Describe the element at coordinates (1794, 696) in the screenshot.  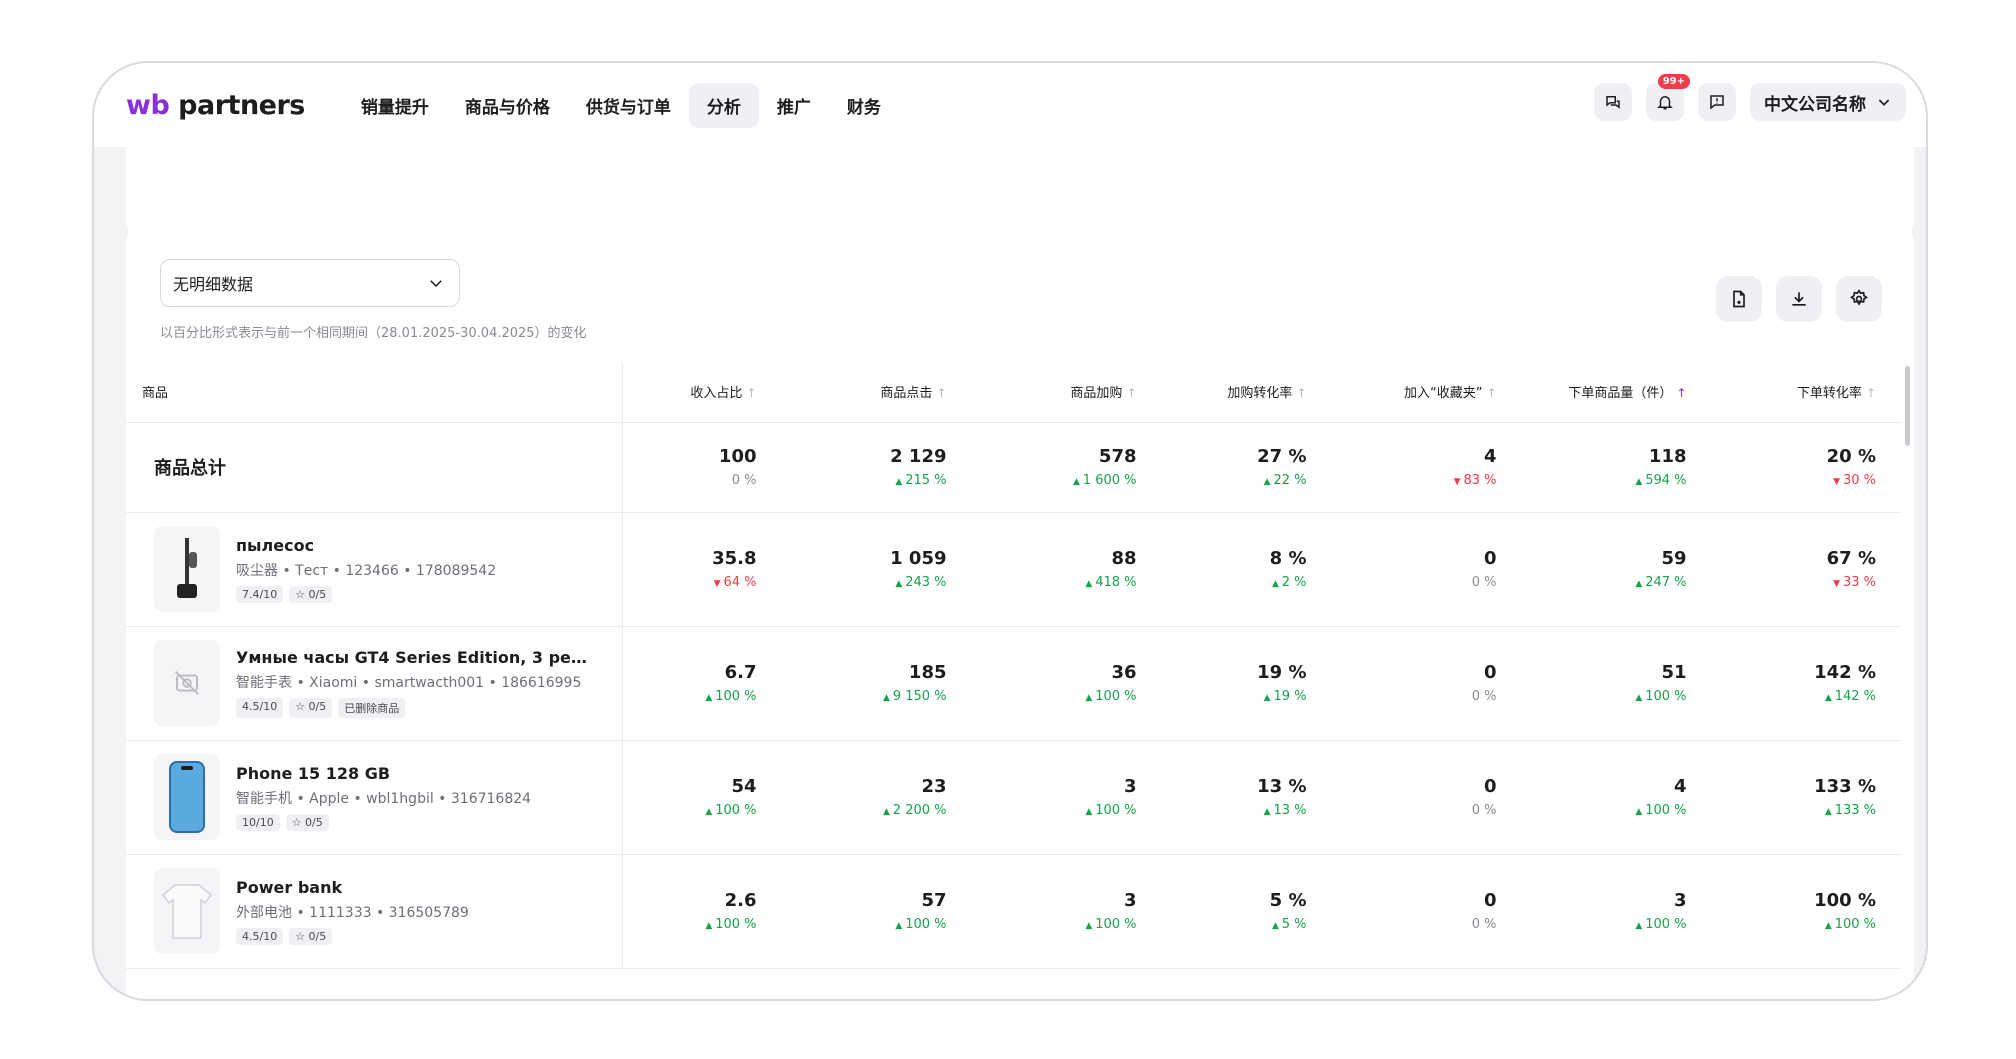
I see `metric-change: ▲ 142 %` at that location.